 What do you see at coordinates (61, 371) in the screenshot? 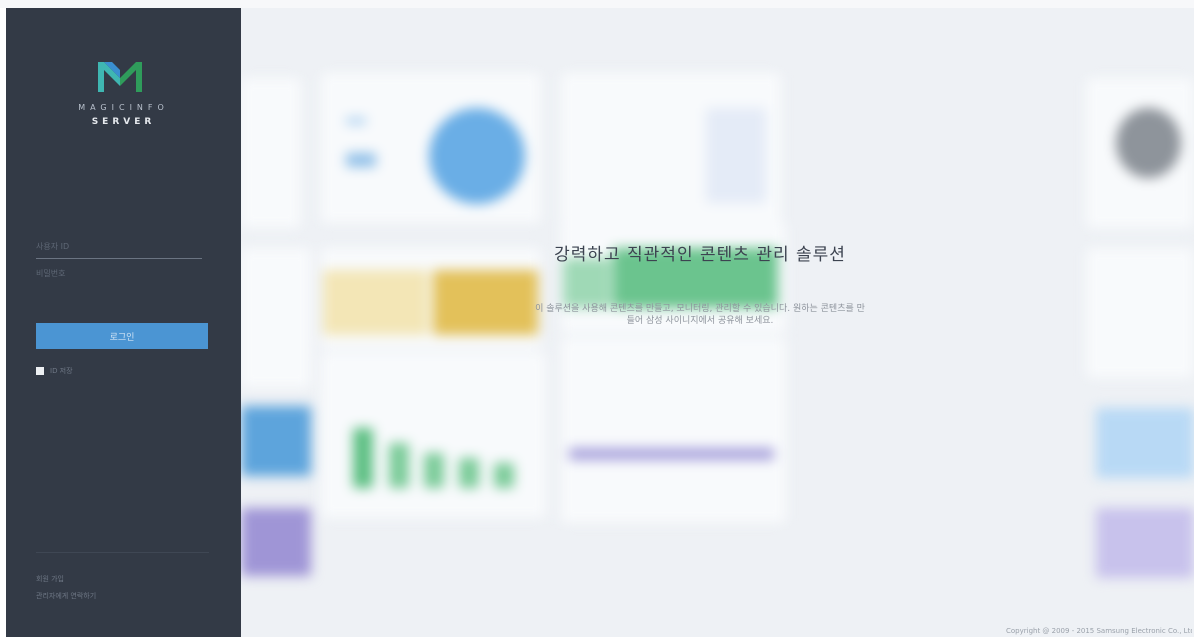
I see `remember-id-label: ID 저장` at bounding box center [61, 371].